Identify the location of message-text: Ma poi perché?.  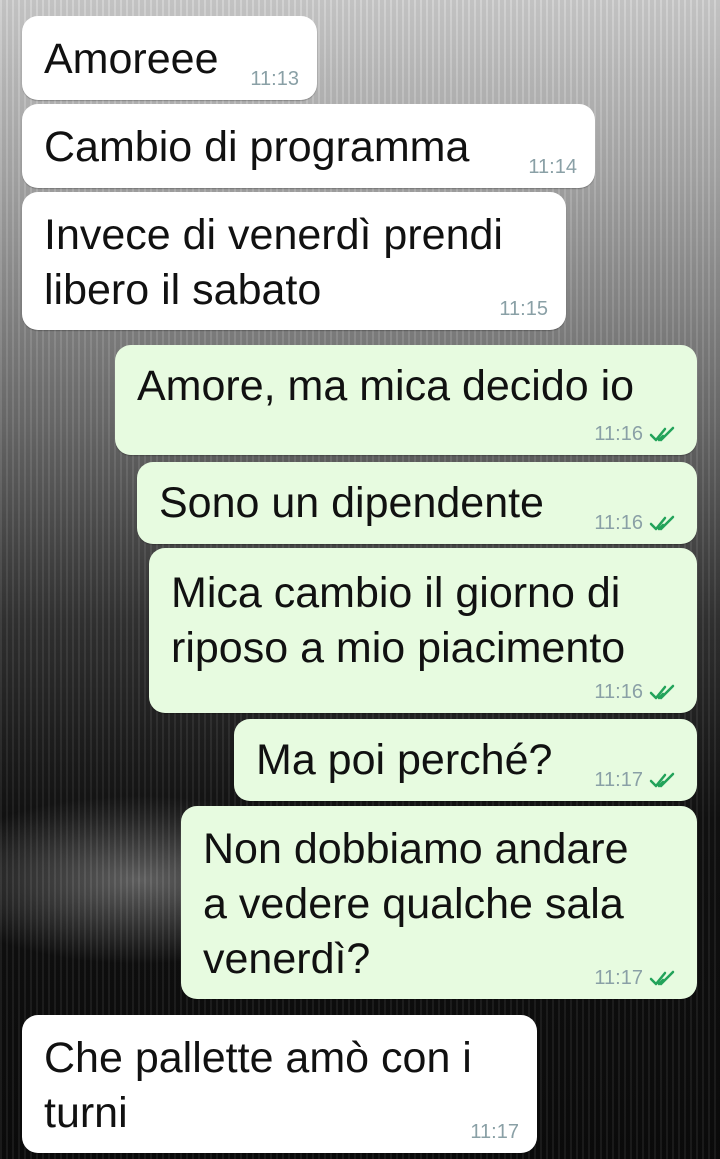
(404, 760).